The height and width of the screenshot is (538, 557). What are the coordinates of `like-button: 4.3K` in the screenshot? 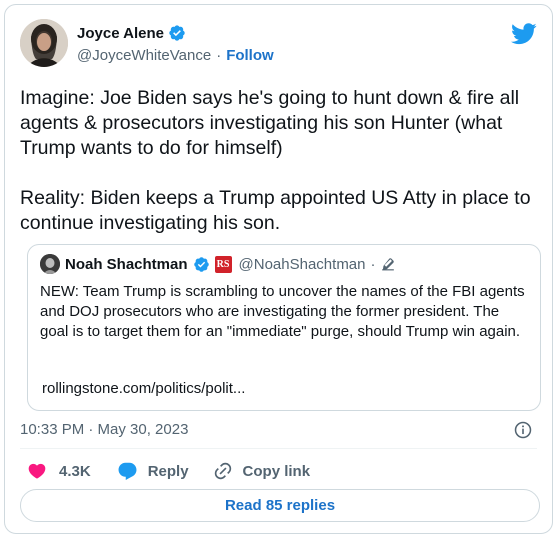 It's located at (59, 471).